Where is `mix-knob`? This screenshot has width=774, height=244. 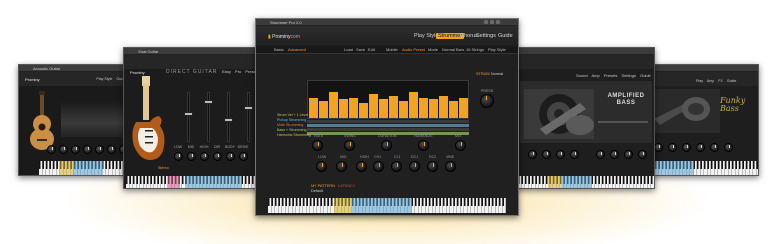 mix-knob is located at coordinates (460, 145).